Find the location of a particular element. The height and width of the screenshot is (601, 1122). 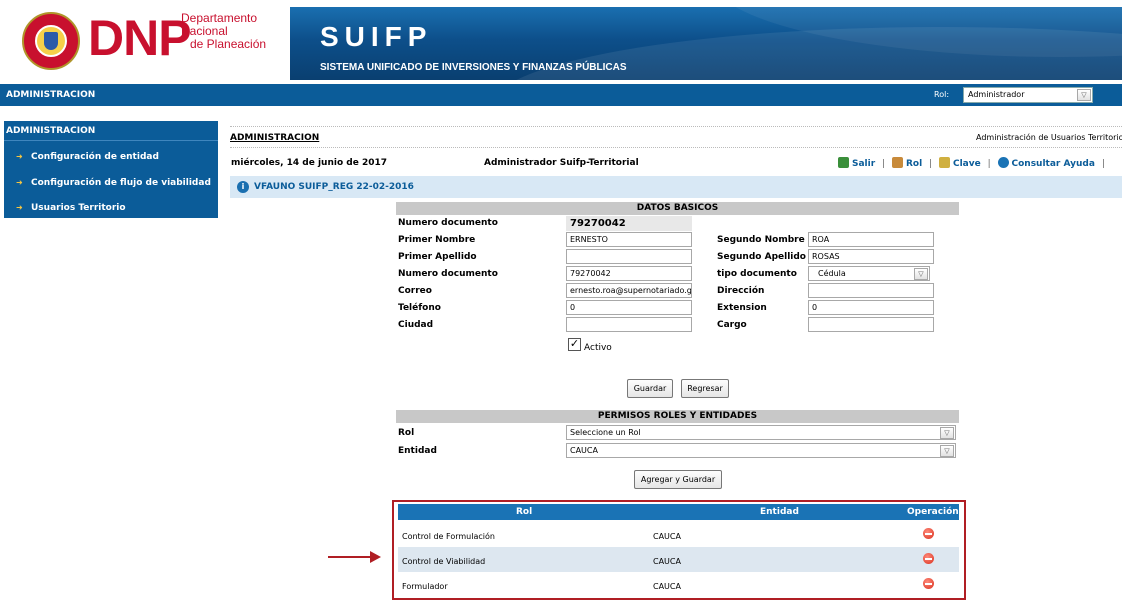

column-header-entidad: Entidad is located at coordinates (779, 512).